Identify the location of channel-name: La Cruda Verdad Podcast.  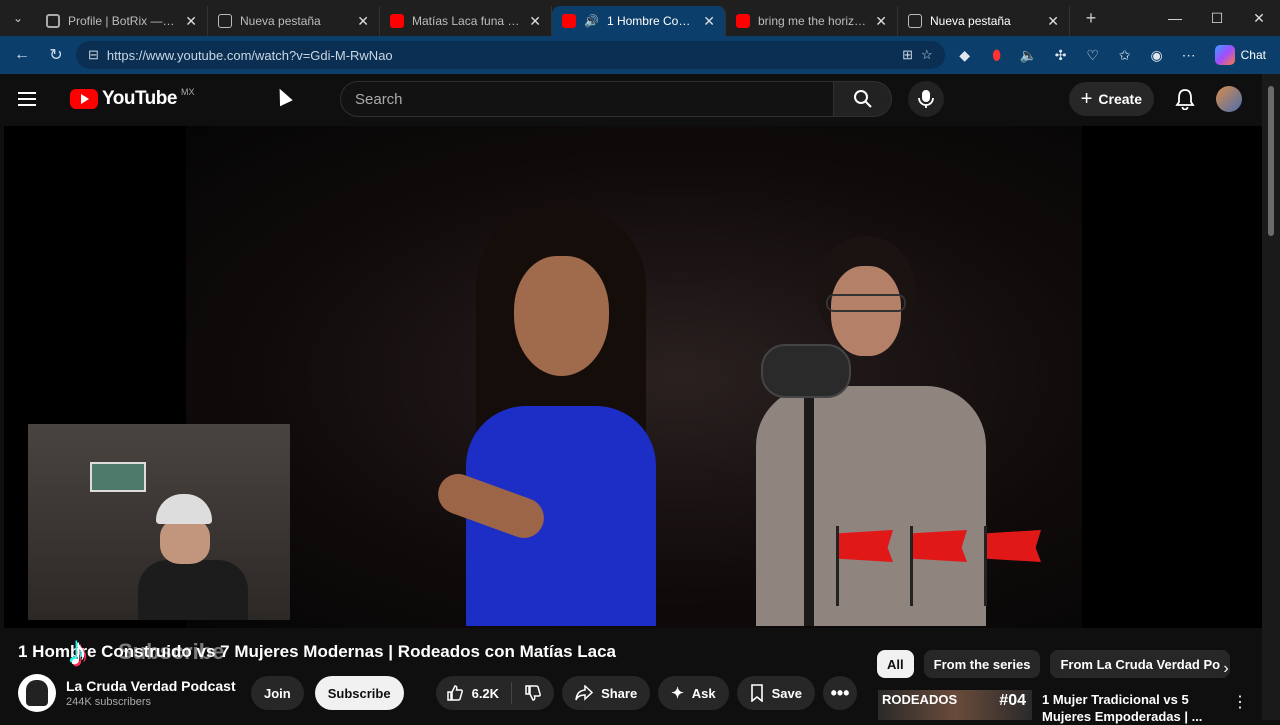
(155, 686).